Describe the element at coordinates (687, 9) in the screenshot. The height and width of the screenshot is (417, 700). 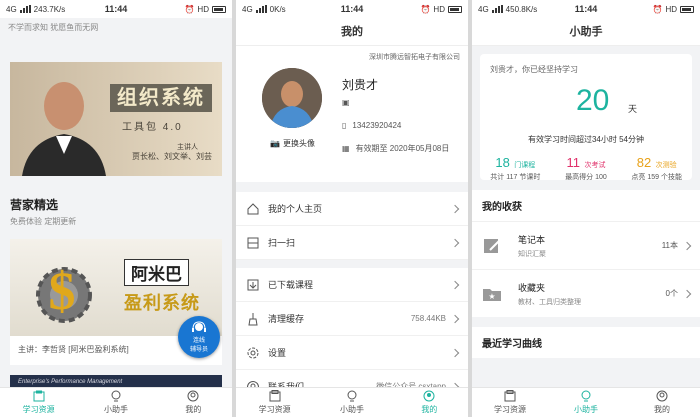
I see `battery-icon` at that location.